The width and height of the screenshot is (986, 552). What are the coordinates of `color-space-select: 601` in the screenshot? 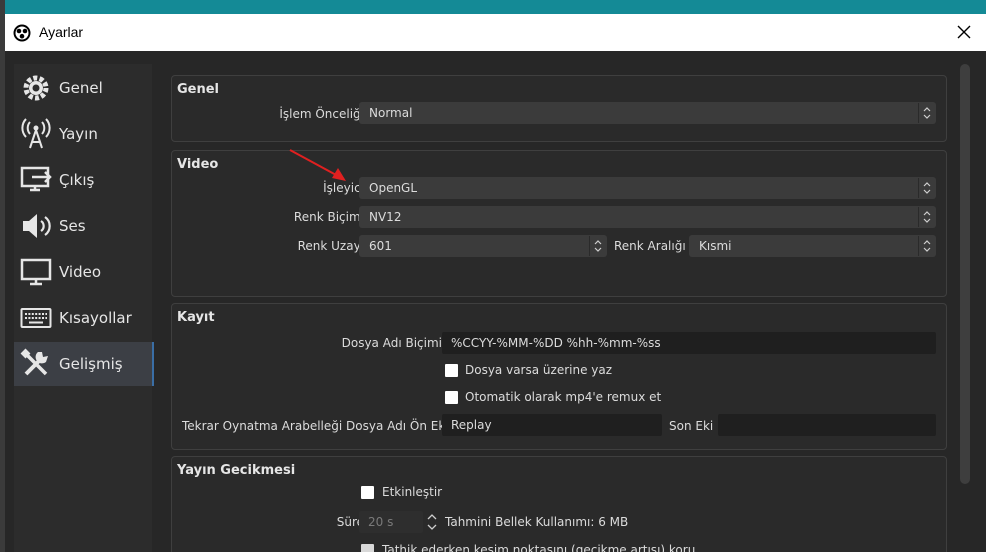 It's located at (483, 246).